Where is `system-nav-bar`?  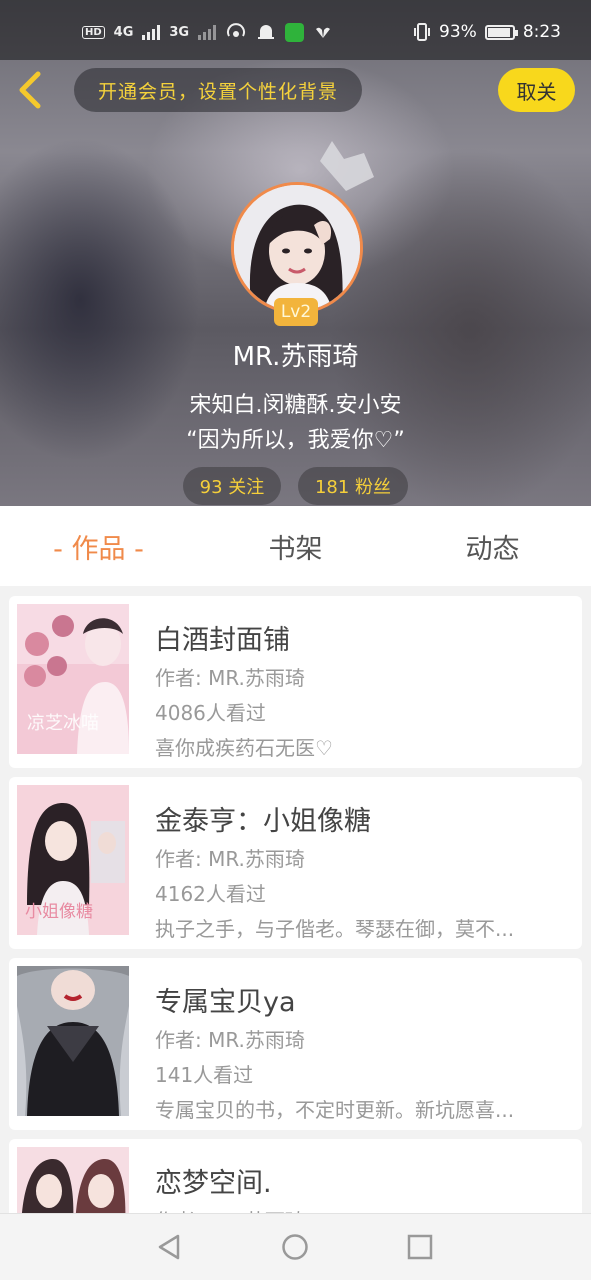
system-nav-bar is located at coordinates (295, 1246).